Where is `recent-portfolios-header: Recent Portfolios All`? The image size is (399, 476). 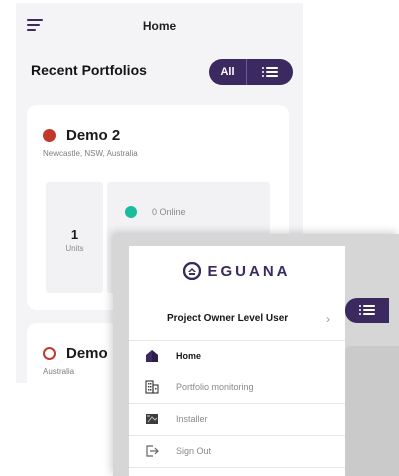 recent-portfolios-header: Recent Portfolios All is located at coordinates (159, 75).